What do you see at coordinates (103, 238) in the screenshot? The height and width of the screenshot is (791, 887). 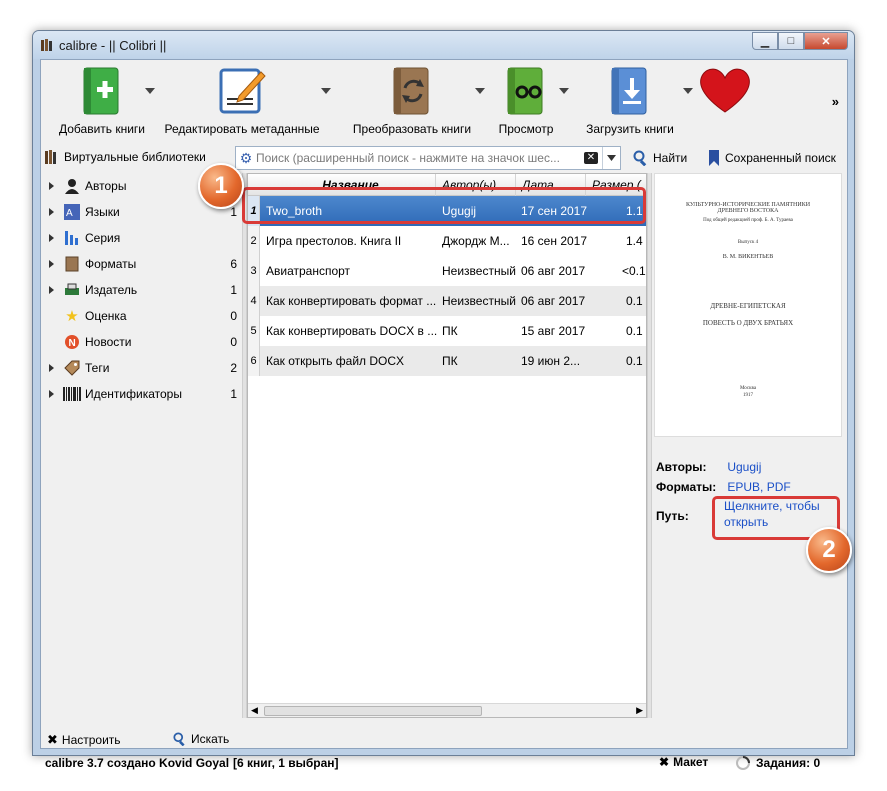 I see `sidebar-item-label: Серия` at bounding box center [103, 238].